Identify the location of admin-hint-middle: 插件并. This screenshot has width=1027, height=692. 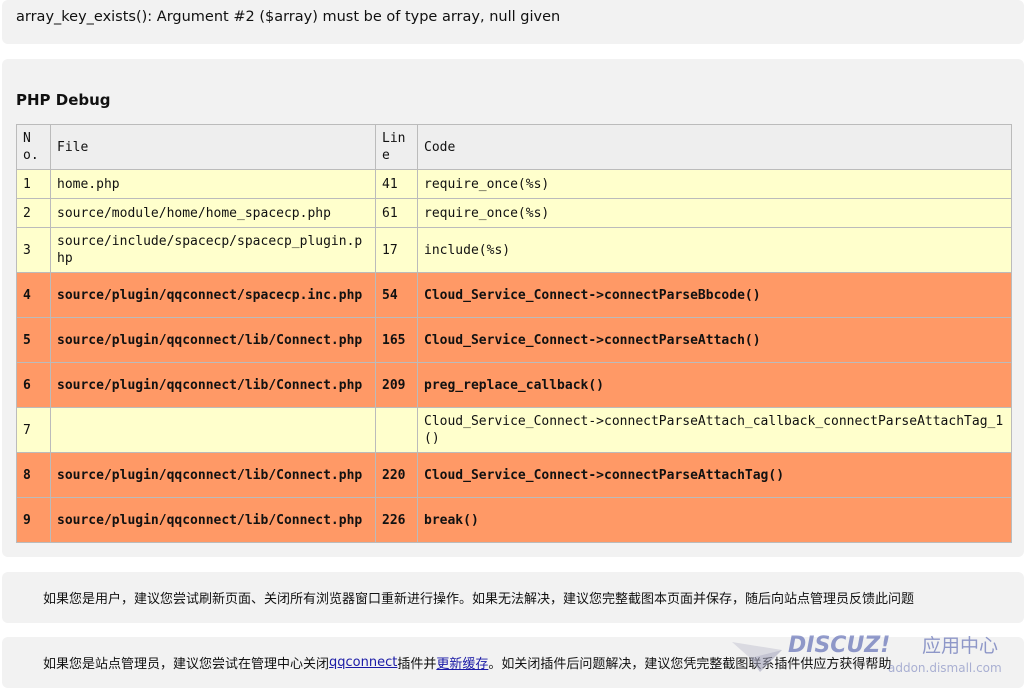
(417, 664).